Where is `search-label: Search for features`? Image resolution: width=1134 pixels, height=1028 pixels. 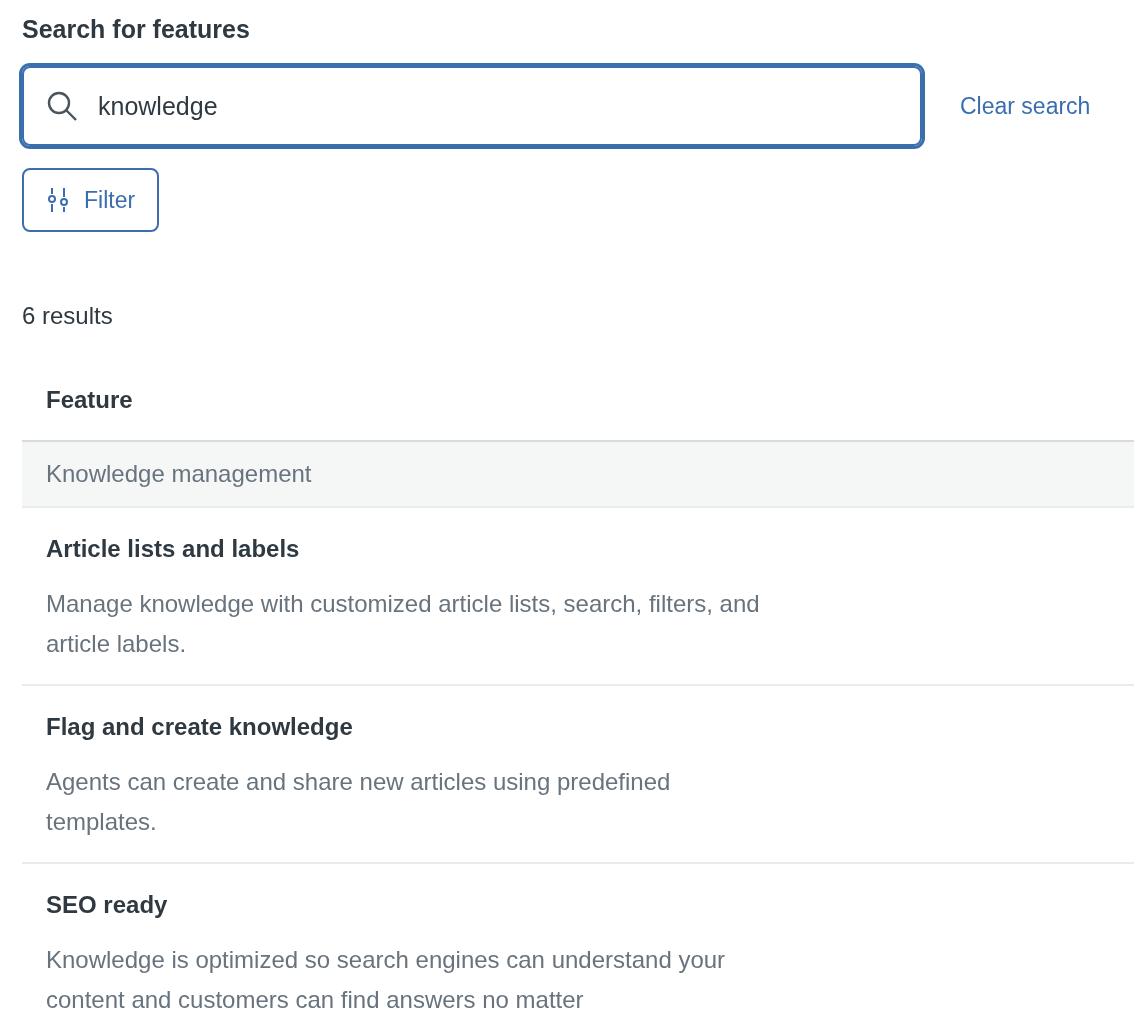 search-label: Search for features is located at coordinates (136, 29).